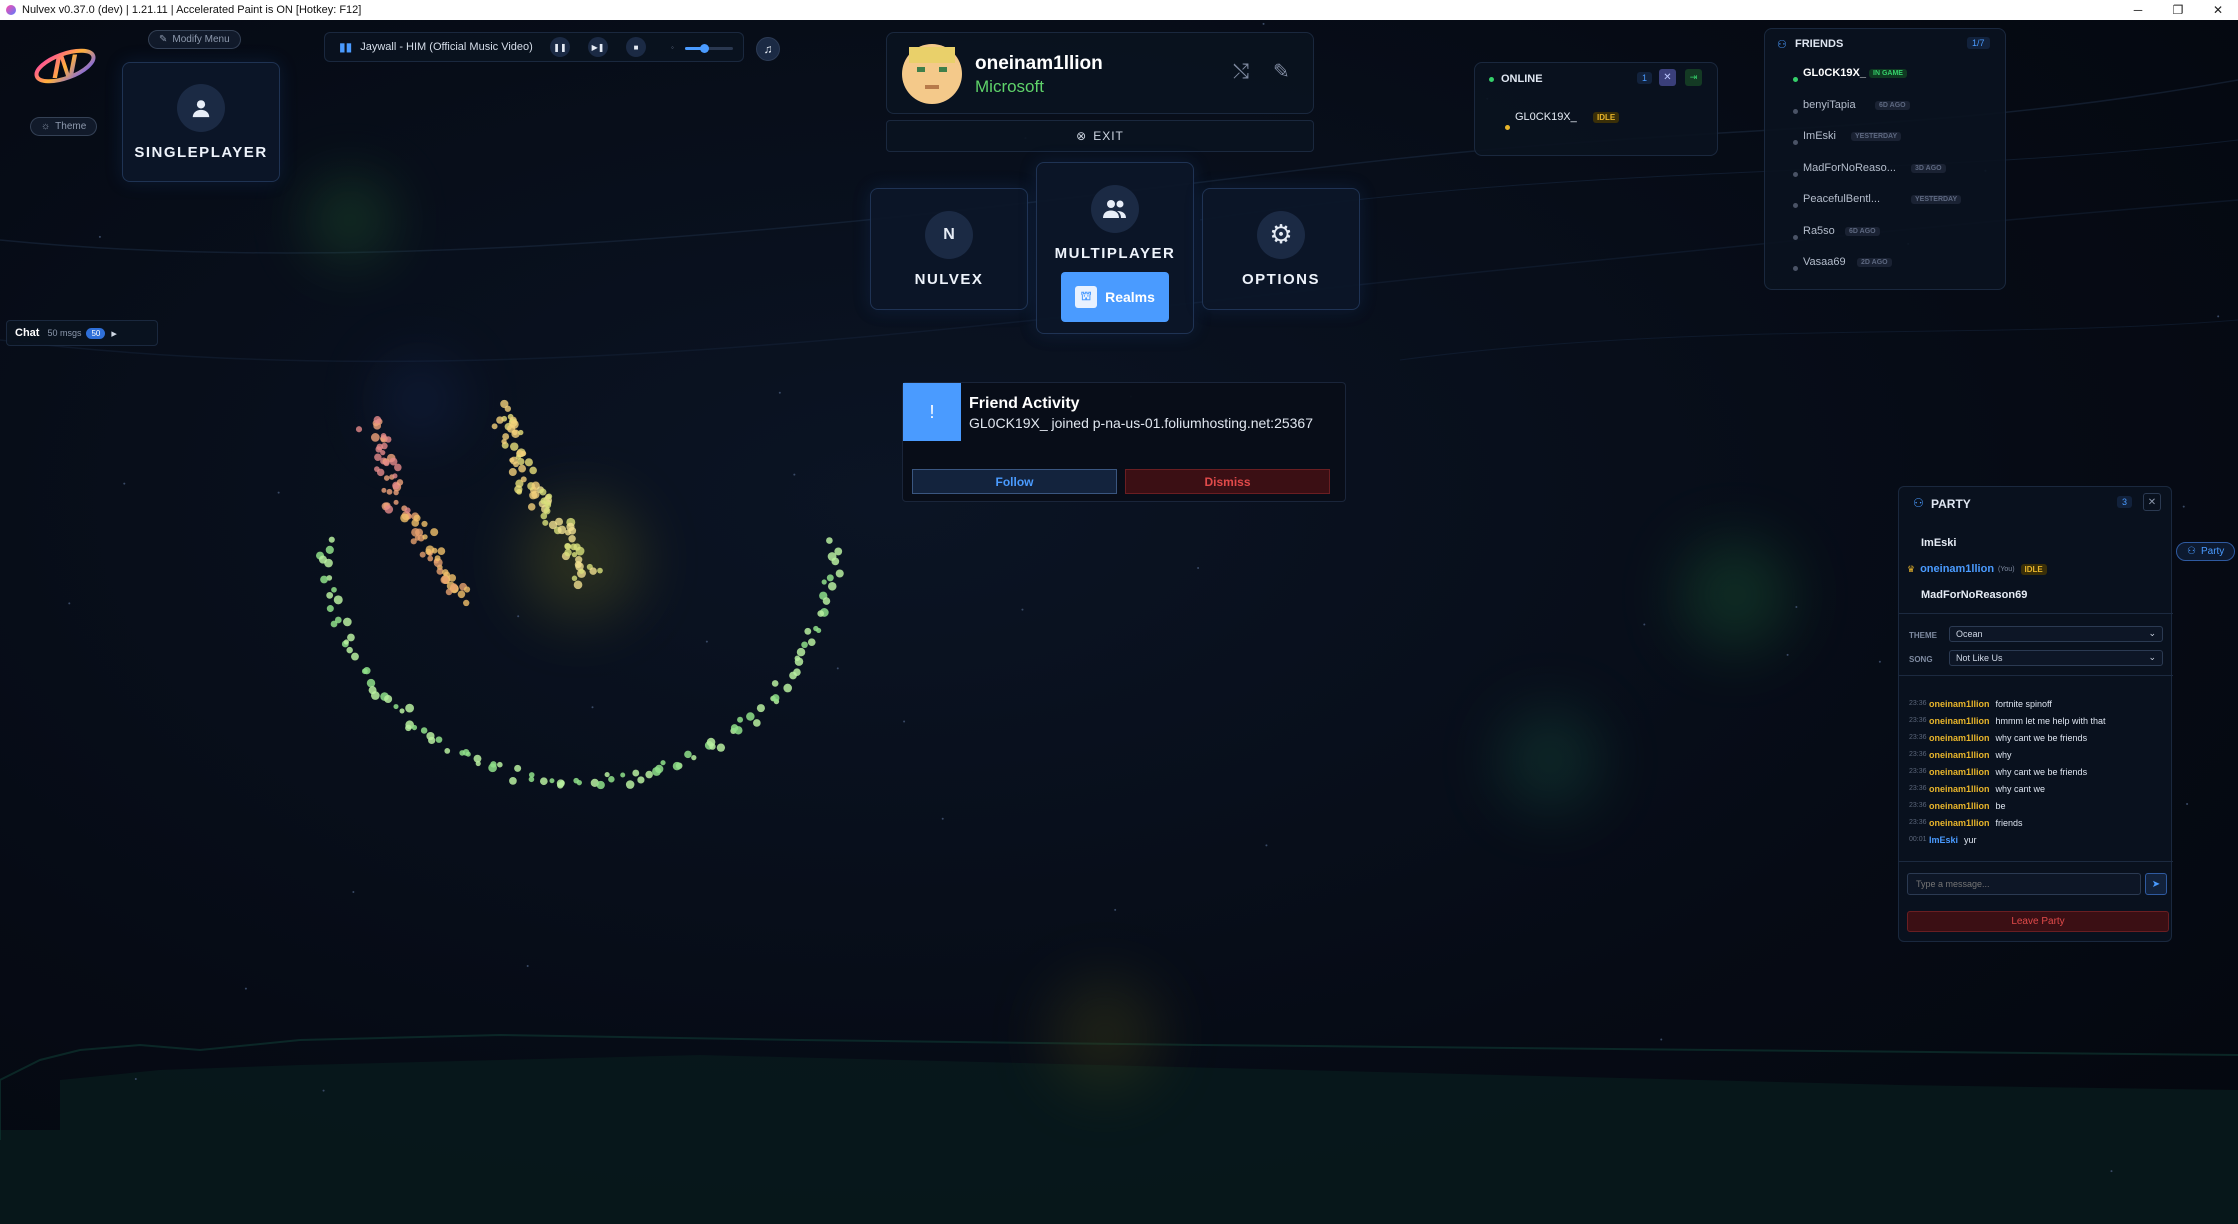 The image size is (2238, 1224). What do you see at coordinates (1876, 136) in the screenshot?
I see `friend-status: YESTERDAY` at bounding box center [1876, 136].